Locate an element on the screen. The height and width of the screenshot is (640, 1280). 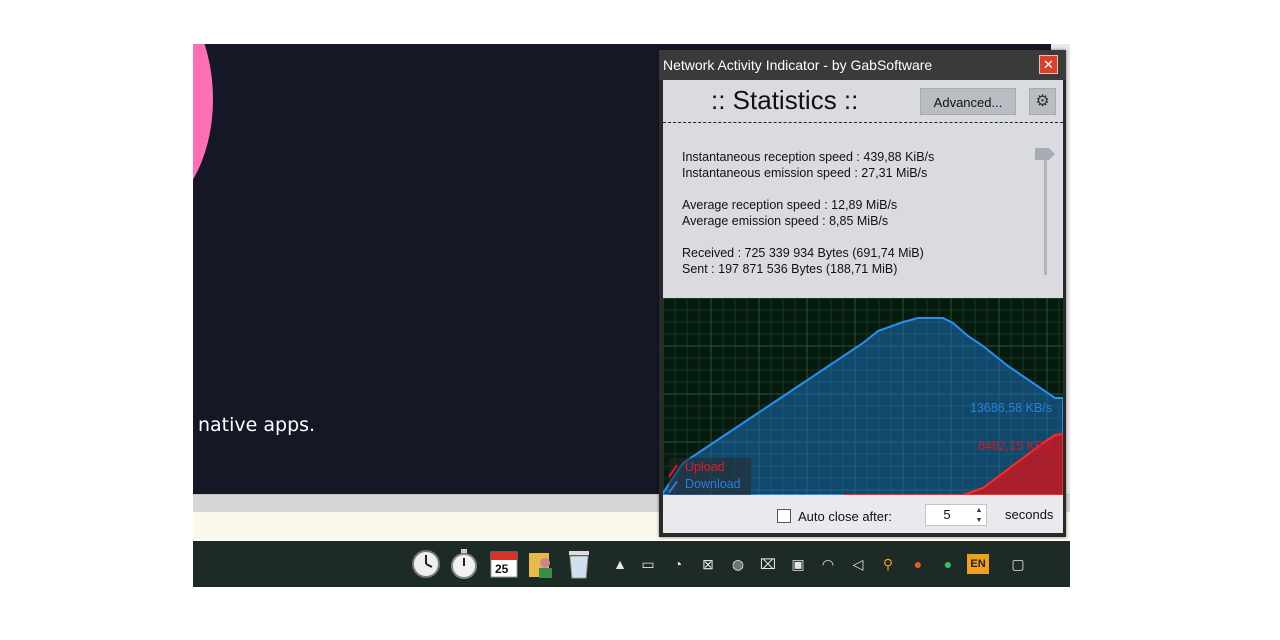
auto-close-checkbox is located at coordinates (784, 516).